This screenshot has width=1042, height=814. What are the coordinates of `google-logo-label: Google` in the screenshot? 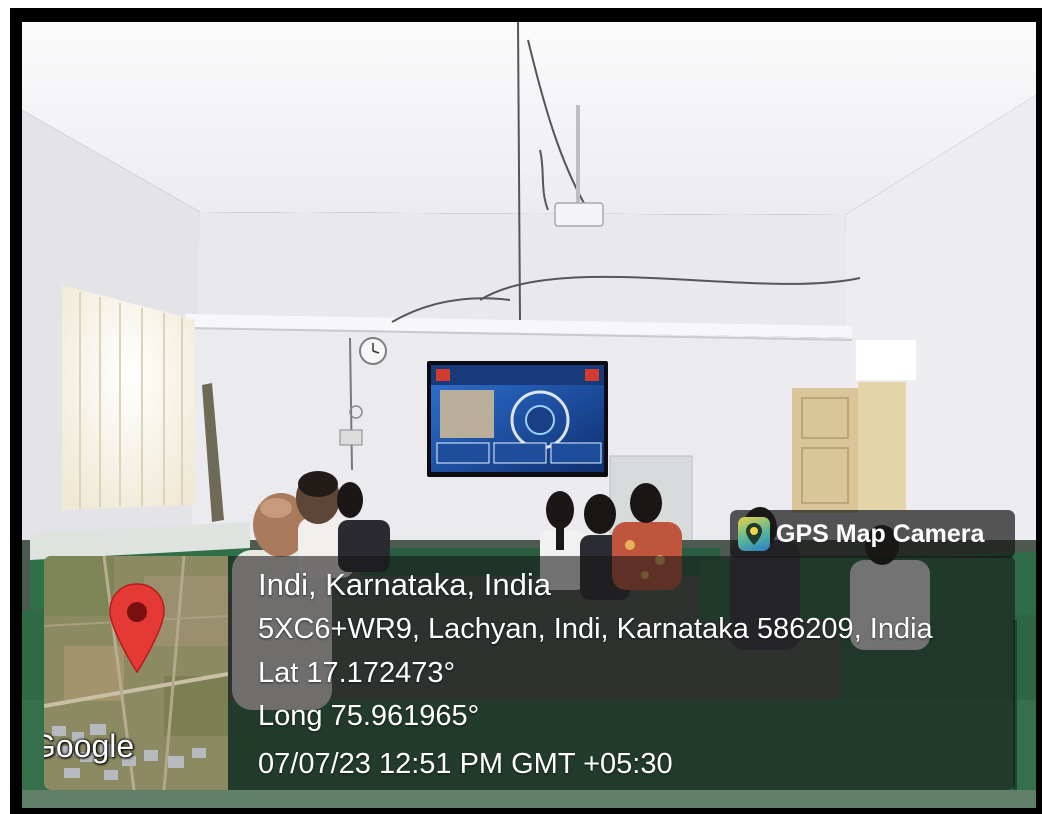 It's located at (89, 746).